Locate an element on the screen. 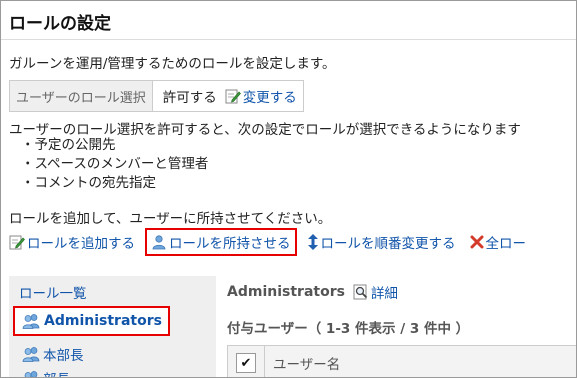  add-role-button: ロールを追加する is located at coordinates (72, 242).